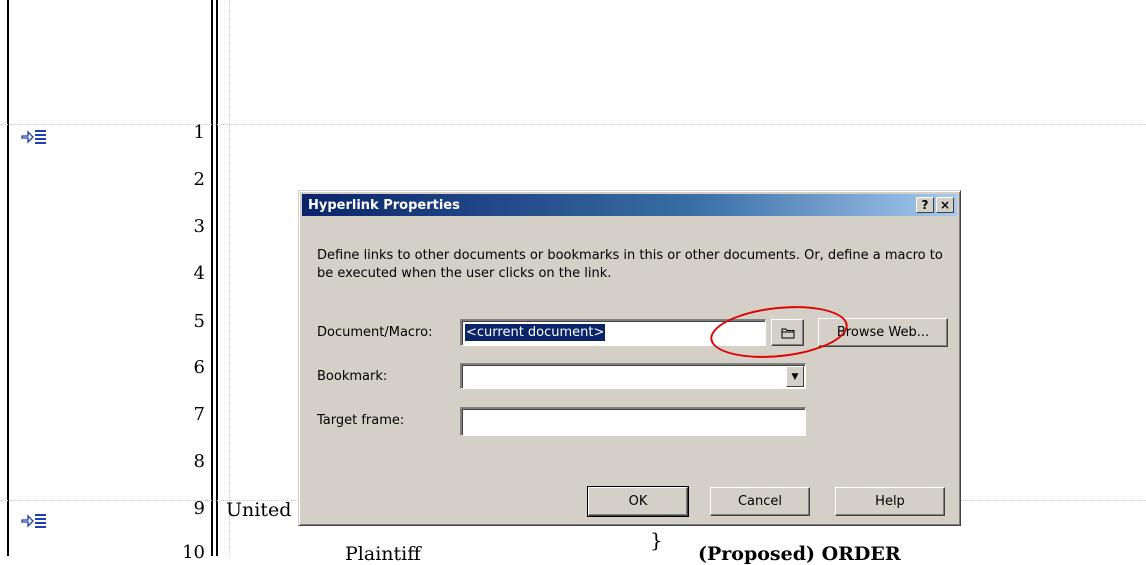 The width and height of the screenshot is (1146, 565). What do you see at coordinates (193, 552) in the screenshot?
I see `line-number: 10` at bounding box center [193, 552].